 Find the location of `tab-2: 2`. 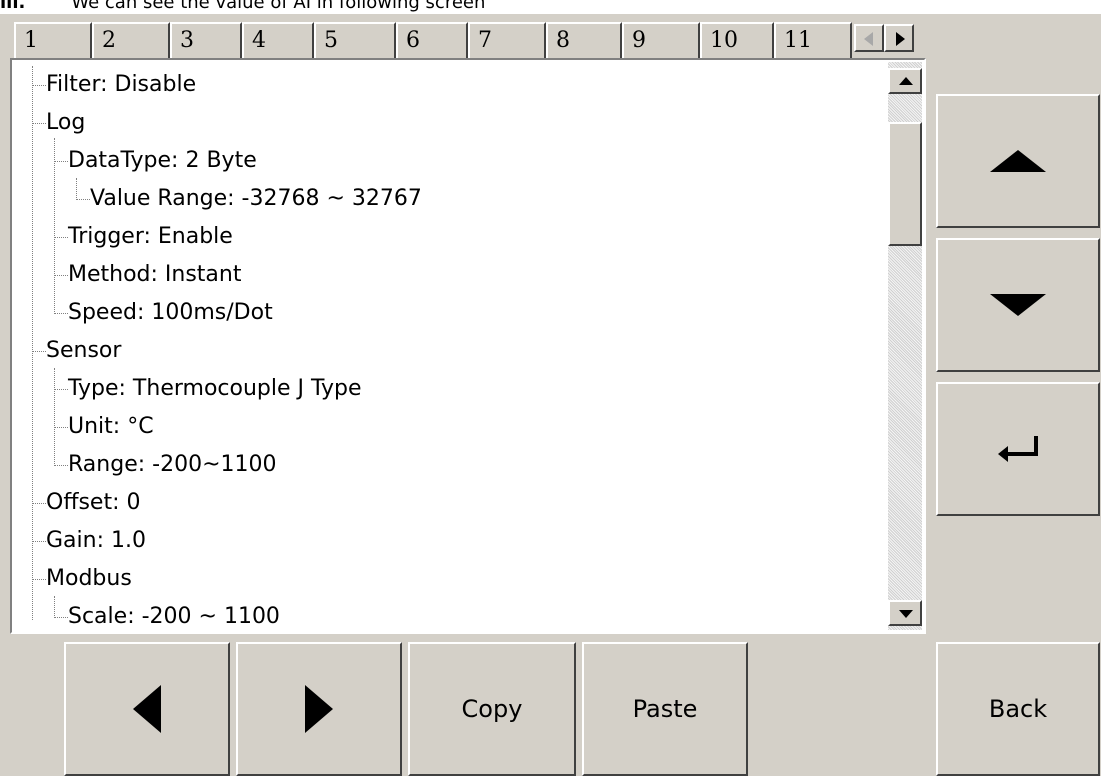

tab-2: 2 is located at coordinates (131, 40).